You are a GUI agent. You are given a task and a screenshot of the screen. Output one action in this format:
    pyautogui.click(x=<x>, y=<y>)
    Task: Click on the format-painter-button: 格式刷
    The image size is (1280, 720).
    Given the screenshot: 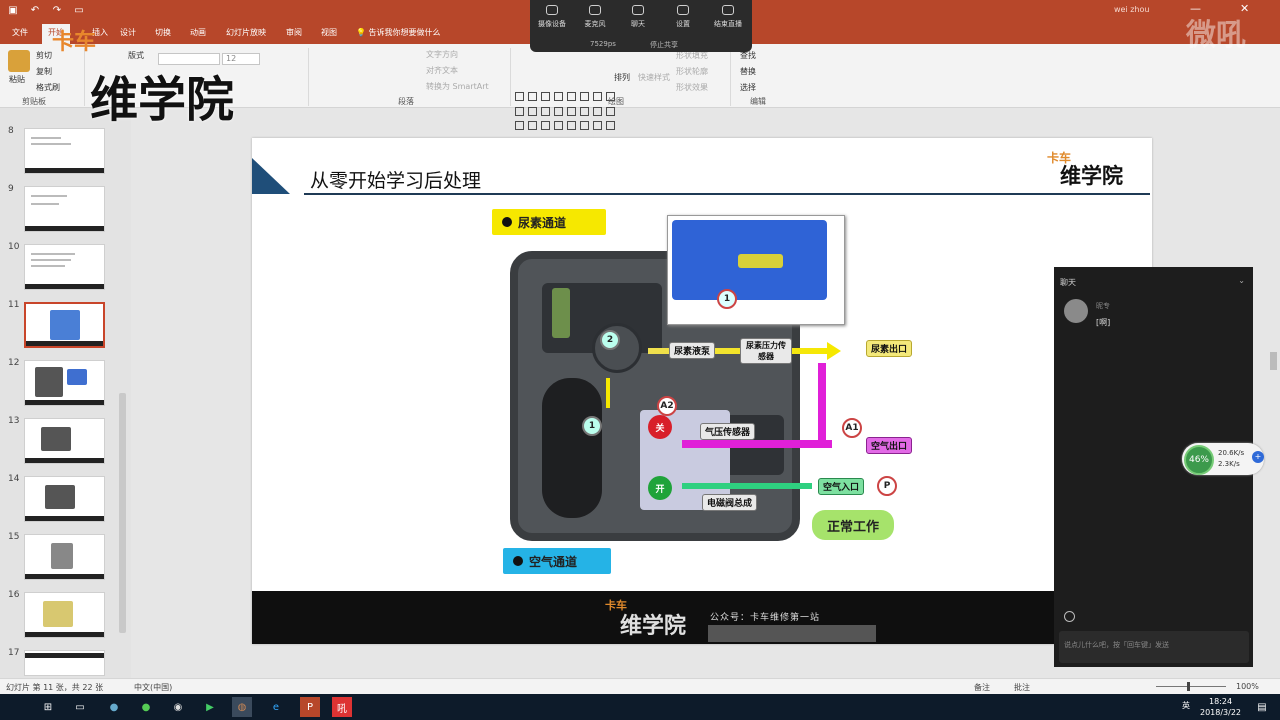 What is the action you would take?
    pyautogui.click(x=48, y=87)
    